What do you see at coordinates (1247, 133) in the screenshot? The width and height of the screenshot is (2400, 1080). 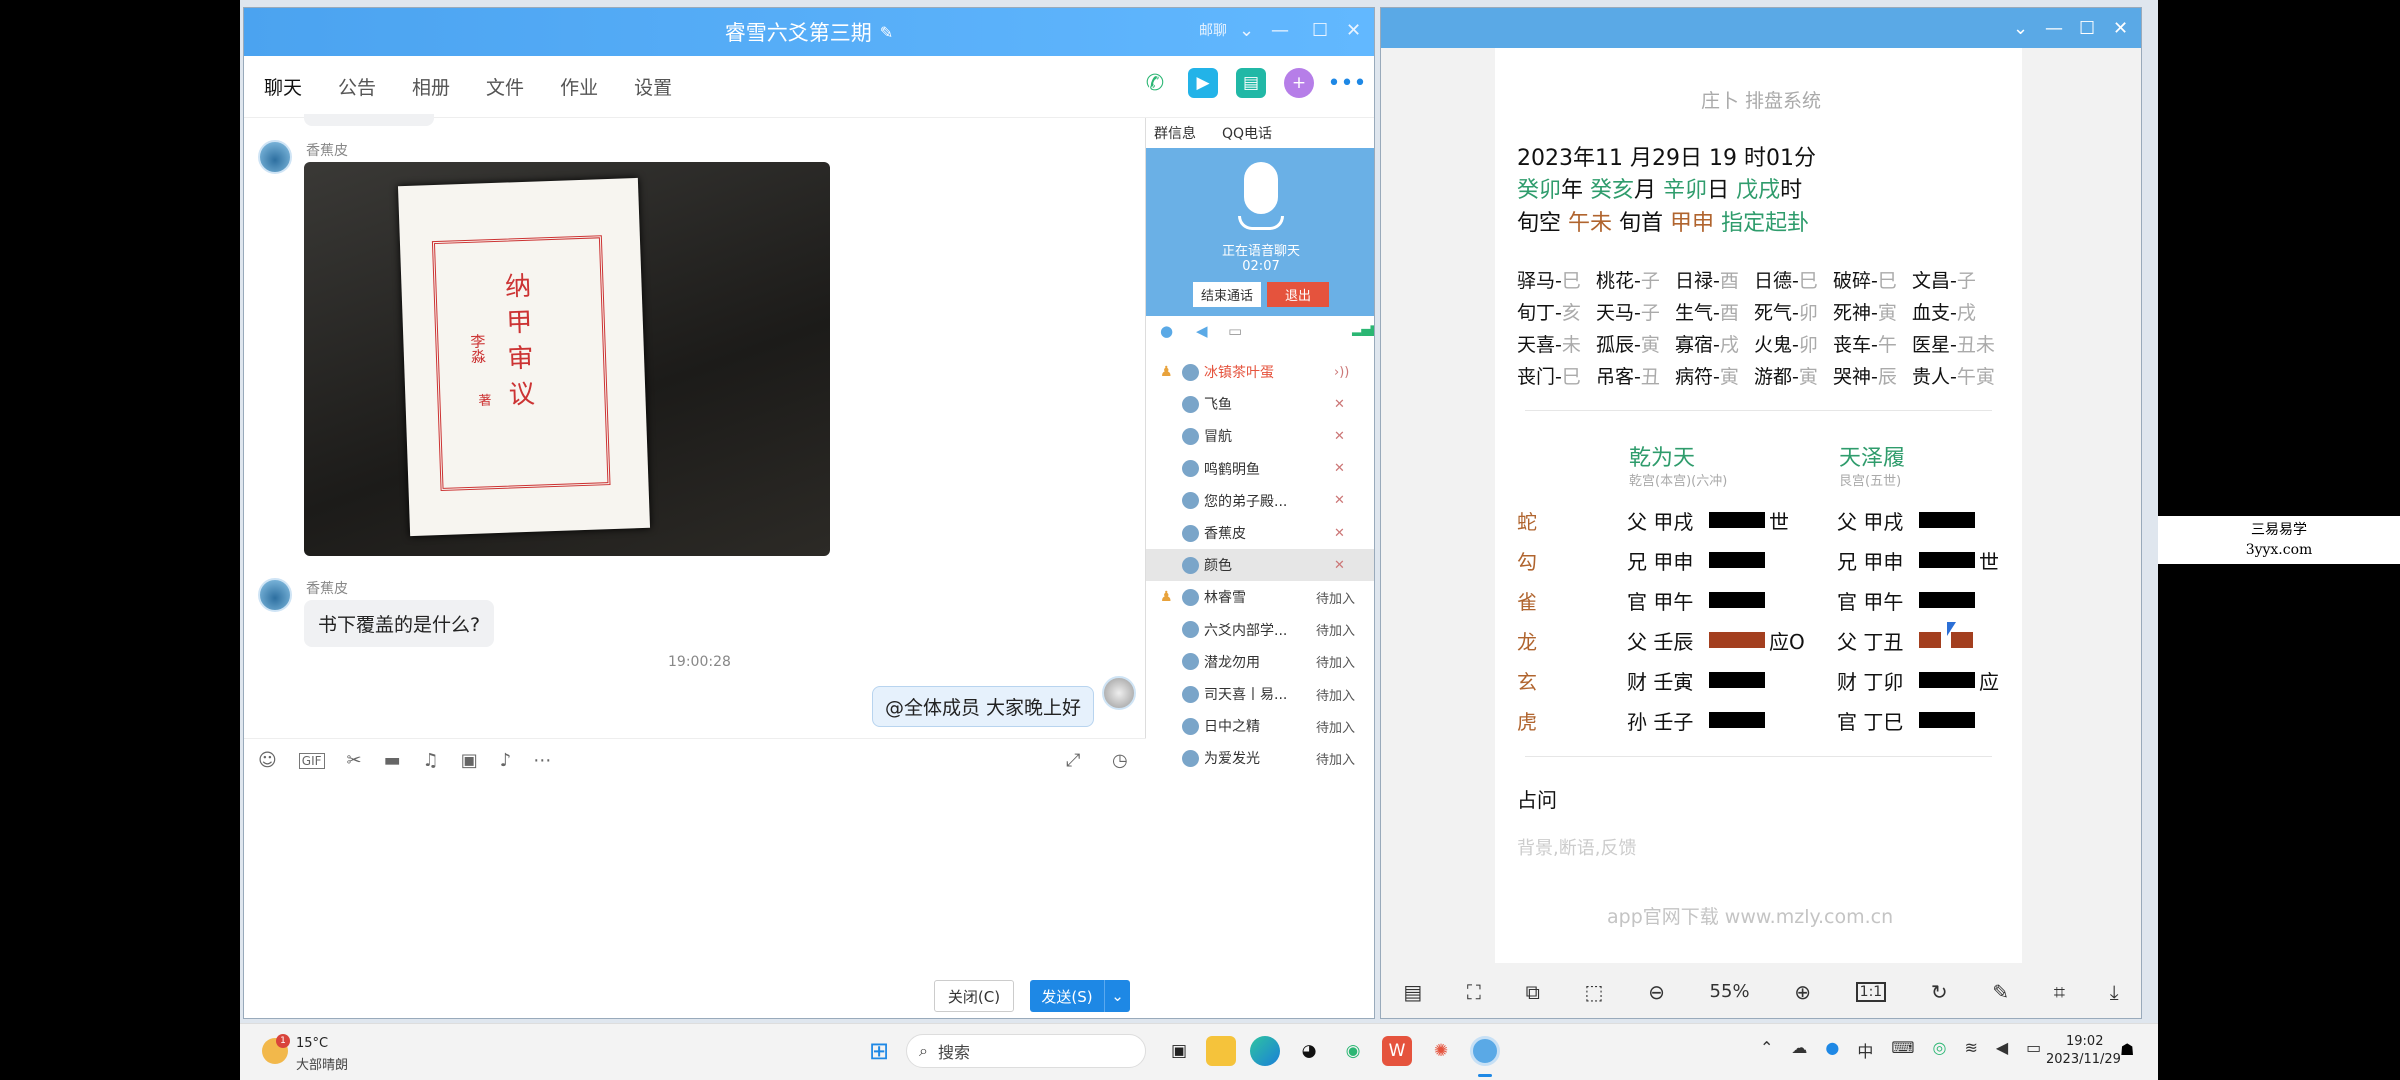 I see `tab-qq-call: QQ电话` at bounding box center [1247, 133].